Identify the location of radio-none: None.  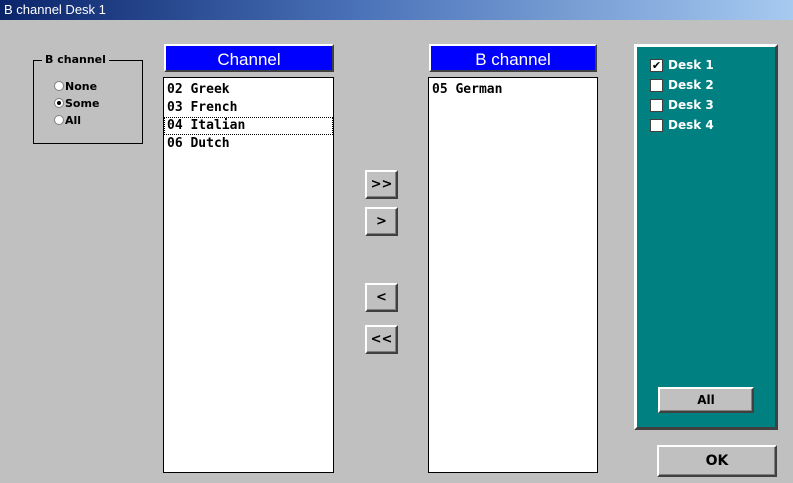
(75, 86).